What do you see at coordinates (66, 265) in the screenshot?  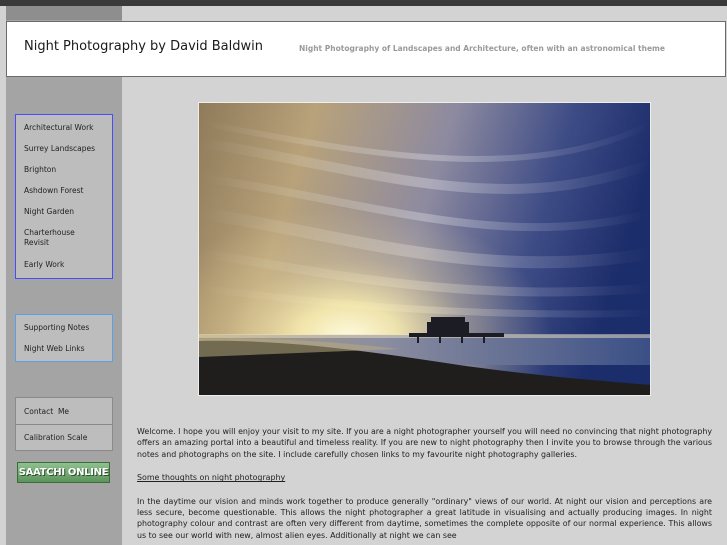 I see `nav-item-early-work: Early Work` at bounding box center [66, 265].